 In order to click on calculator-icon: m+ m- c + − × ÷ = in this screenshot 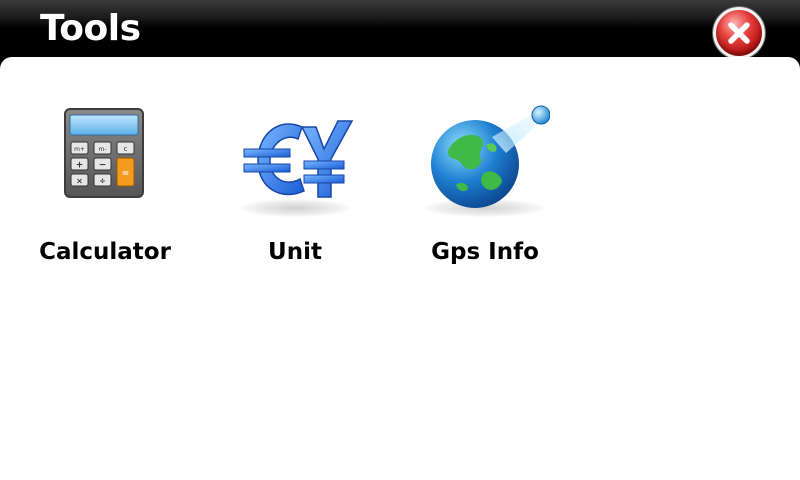, I will do `click(105, 162)`.